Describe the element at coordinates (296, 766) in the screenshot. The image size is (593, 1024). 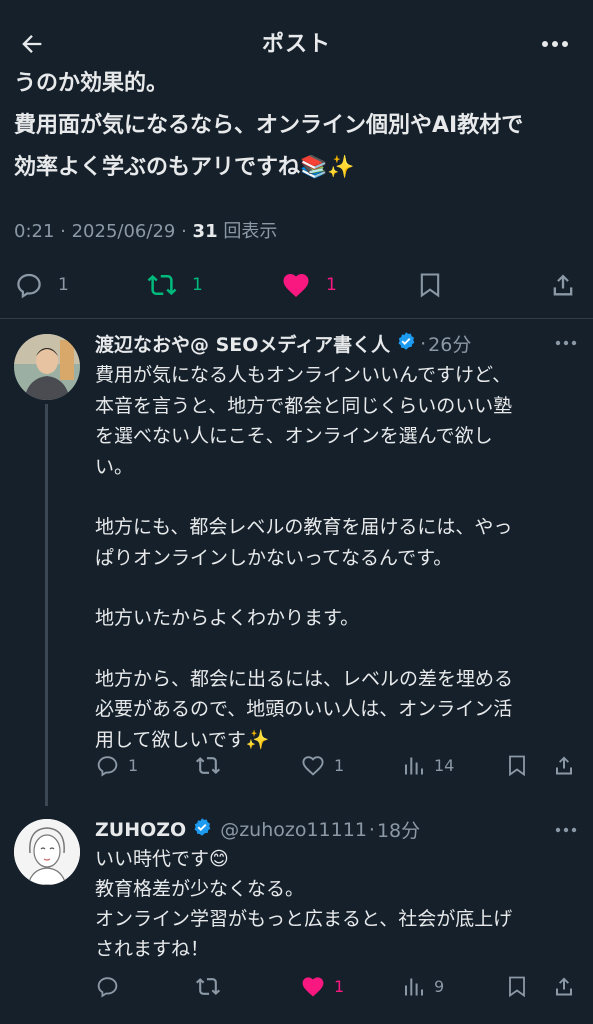
I see `reply-action-bar: 1 1 14` at that location.